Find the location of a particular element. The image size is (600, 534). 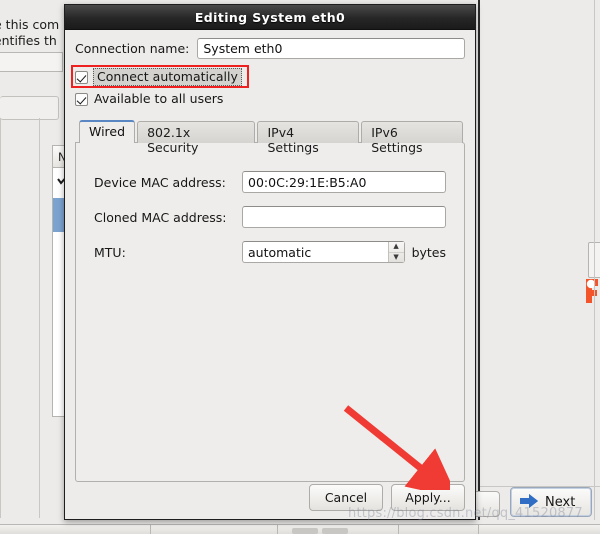

mtu-row: MTU: automatic ▲ ▼ bytes is located at coordinates (270, 252).